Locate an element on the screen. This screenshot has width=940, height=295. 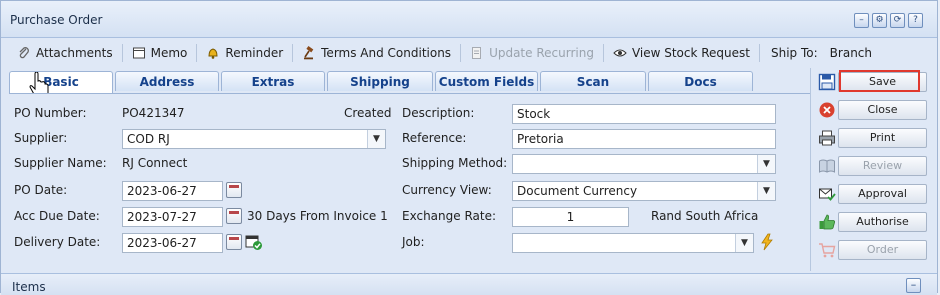
gavel-icon is located at coordinates (309, 53).